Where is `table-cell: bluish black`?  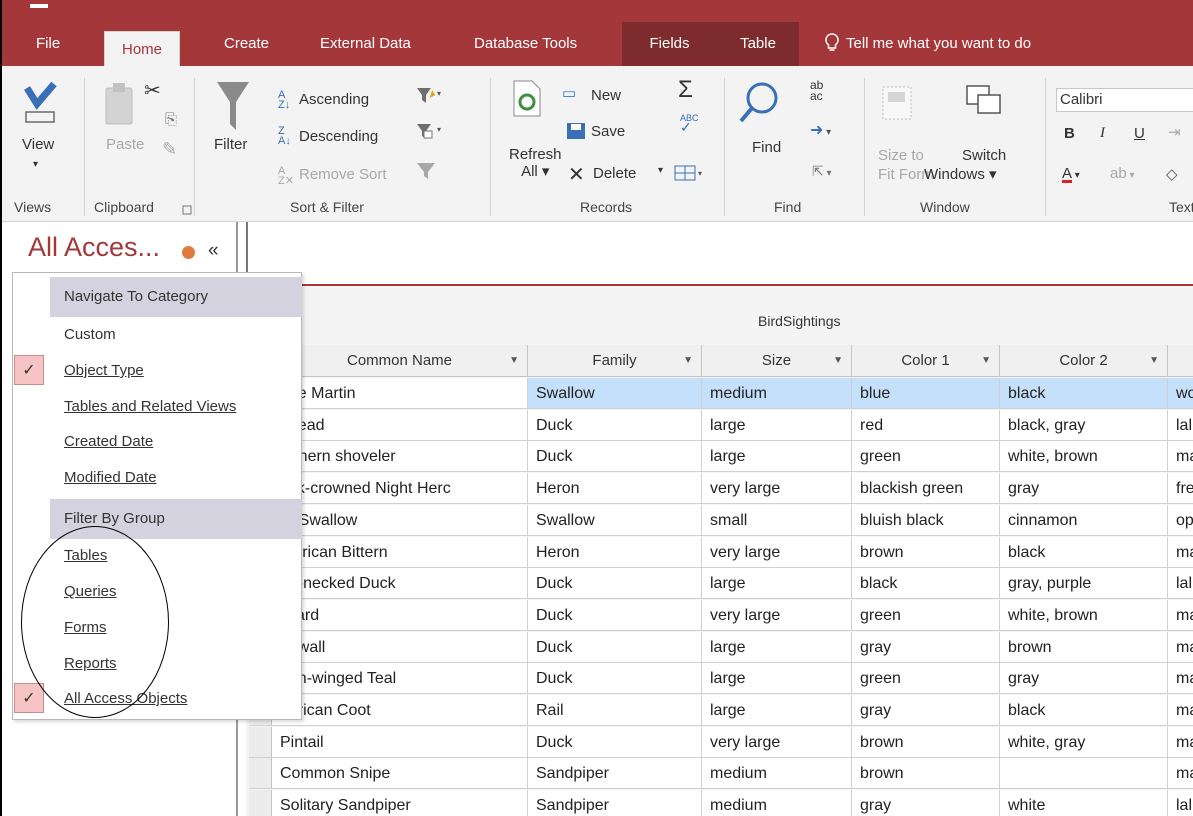 table-cell: bluish black is located at coordinates (926, 520).